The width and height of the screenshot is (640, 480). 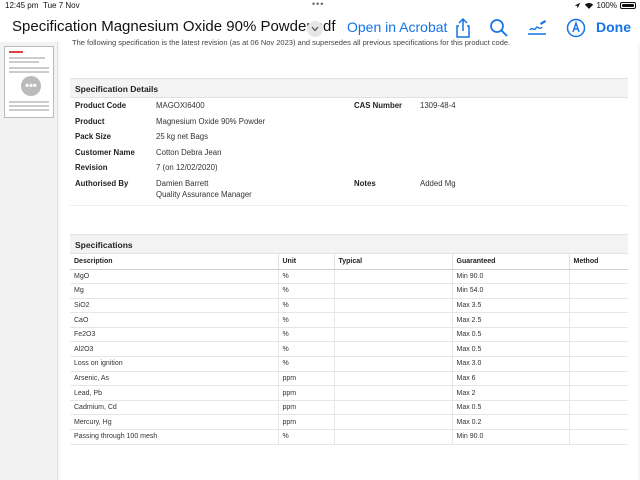 What do you see at coordinates (511, 379) in the screenshot?
I see `table-cell: Max 6` at bounding box center [511, 379].